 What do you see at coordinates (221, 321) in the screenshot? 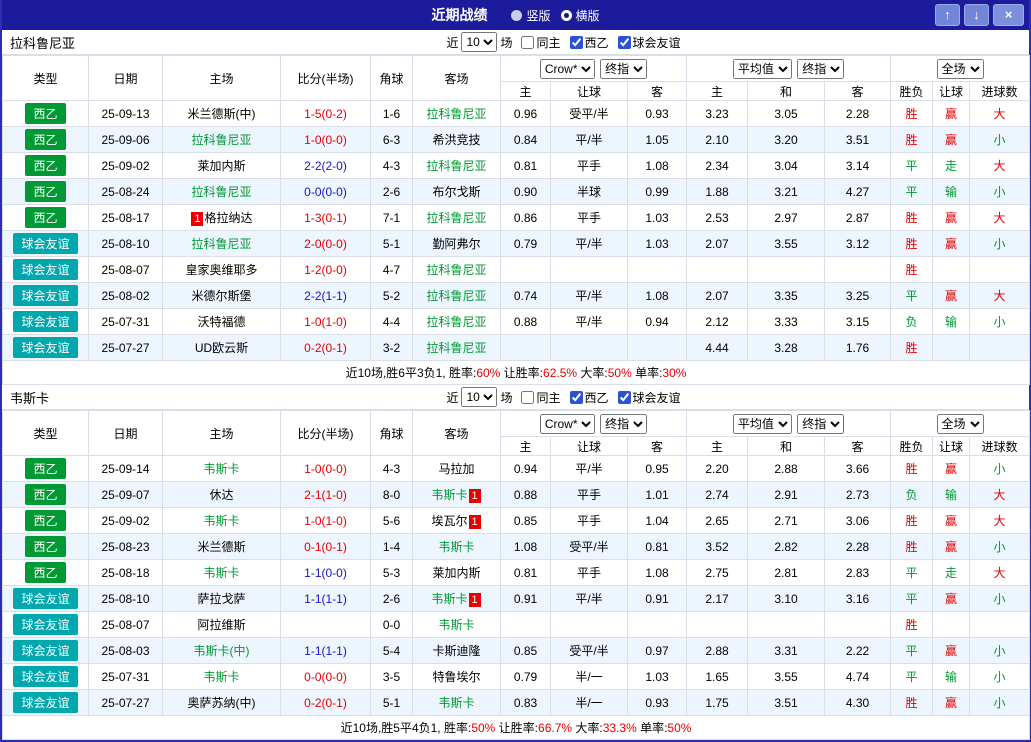
I see `home-team: 沃特福德` at bounding box center [221, 321].